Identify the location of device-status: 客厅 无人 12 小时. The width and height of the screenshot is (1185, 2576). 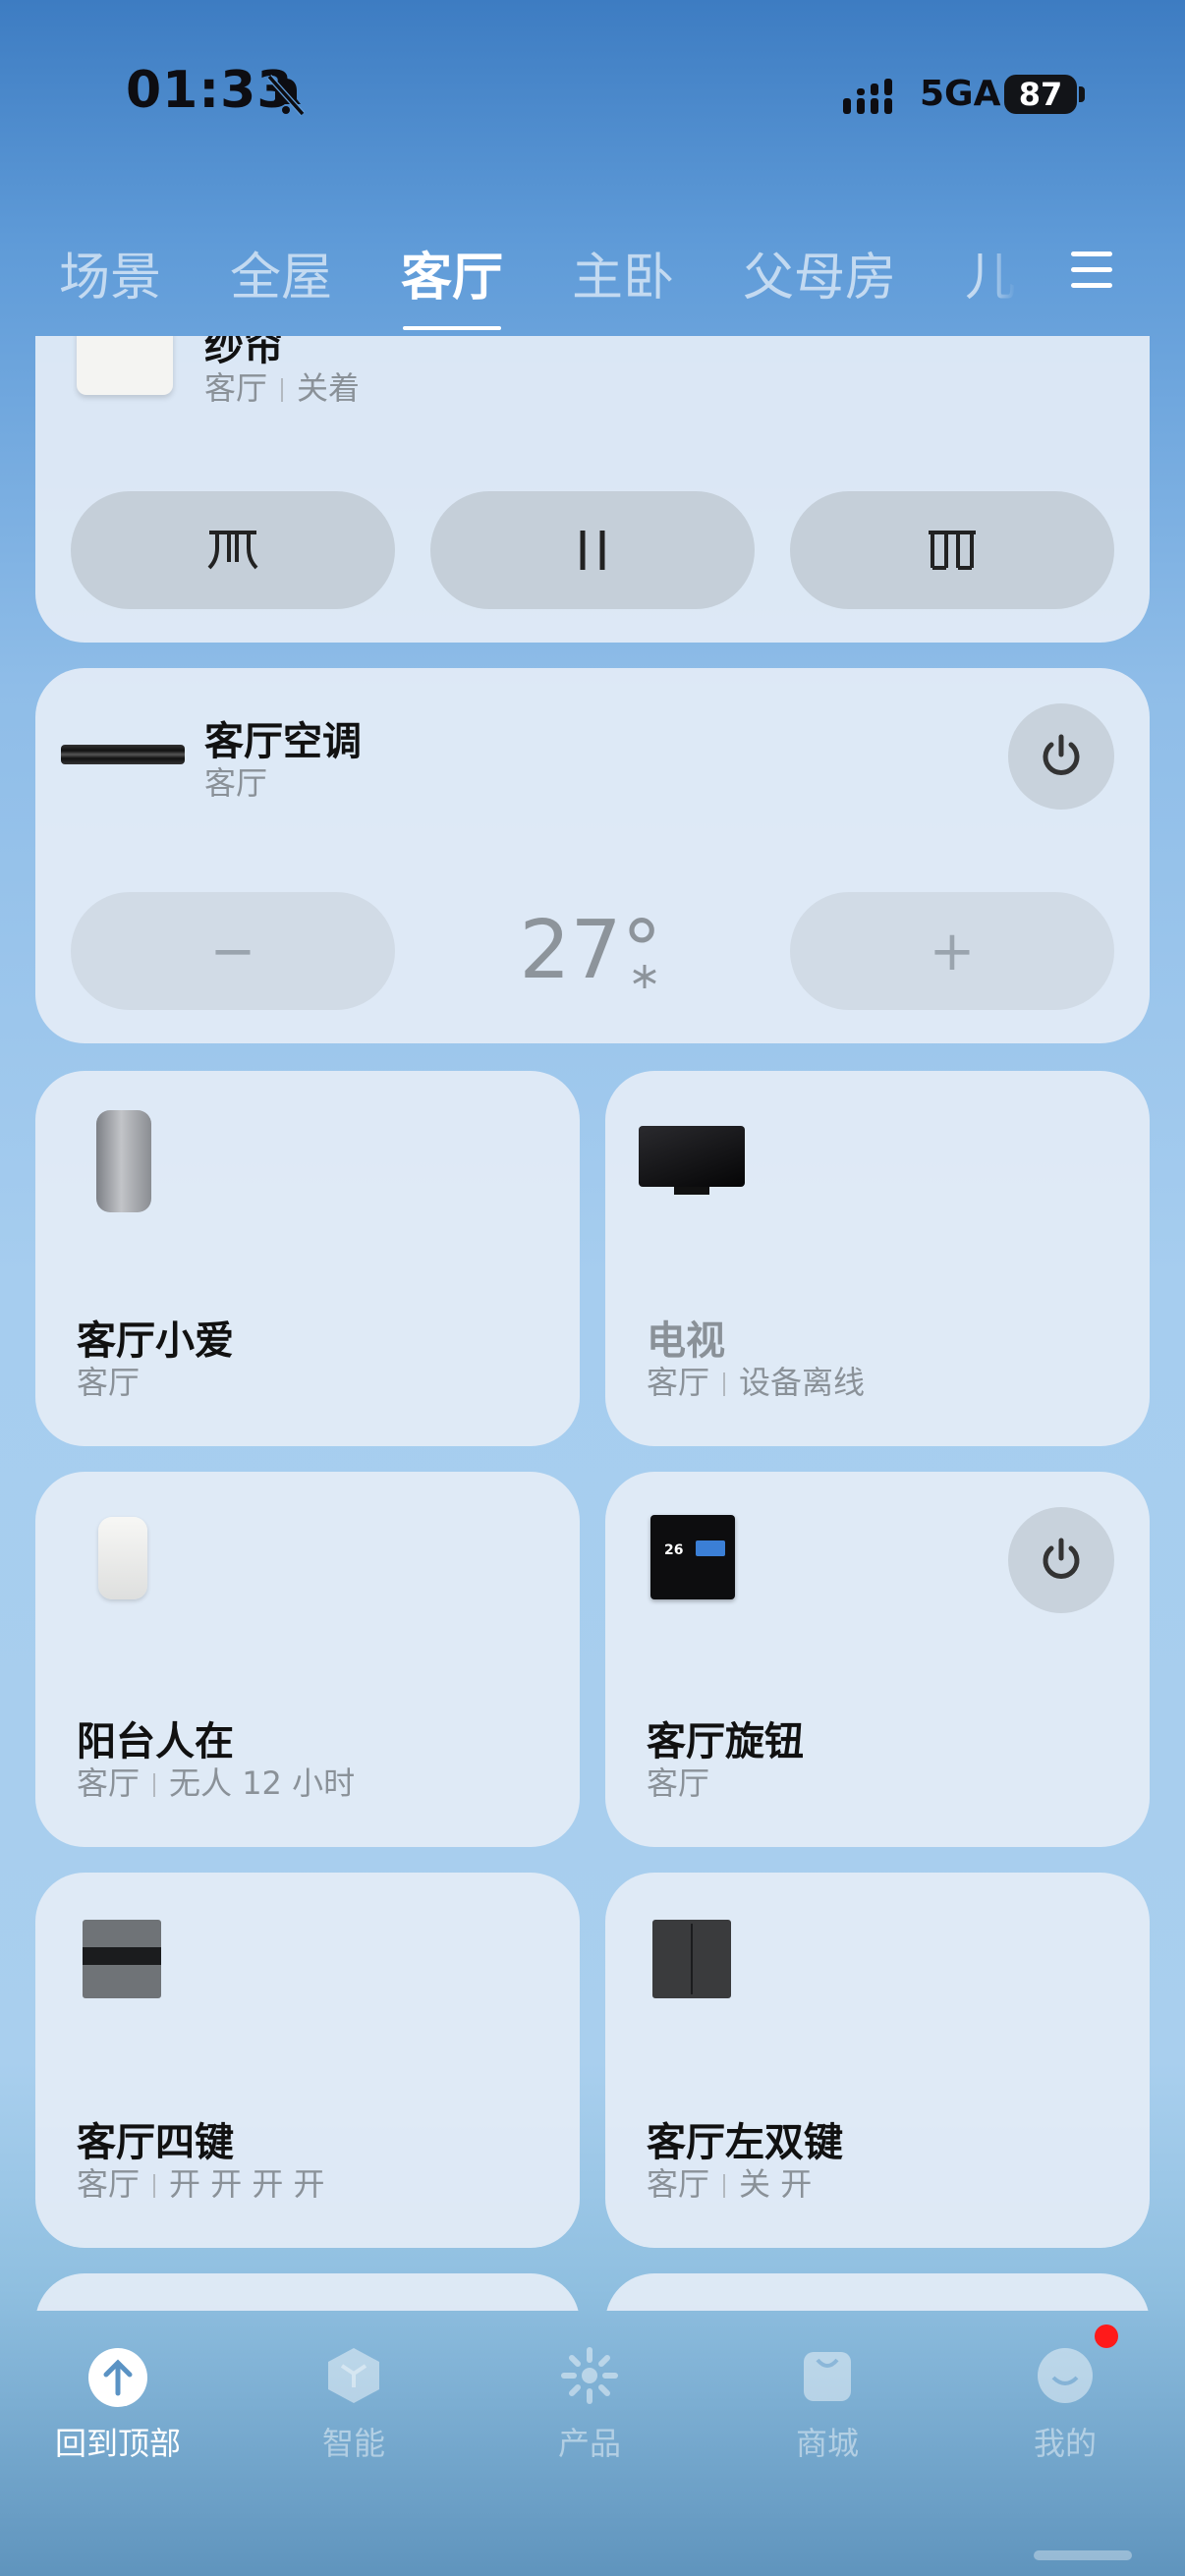
(216, 1783).